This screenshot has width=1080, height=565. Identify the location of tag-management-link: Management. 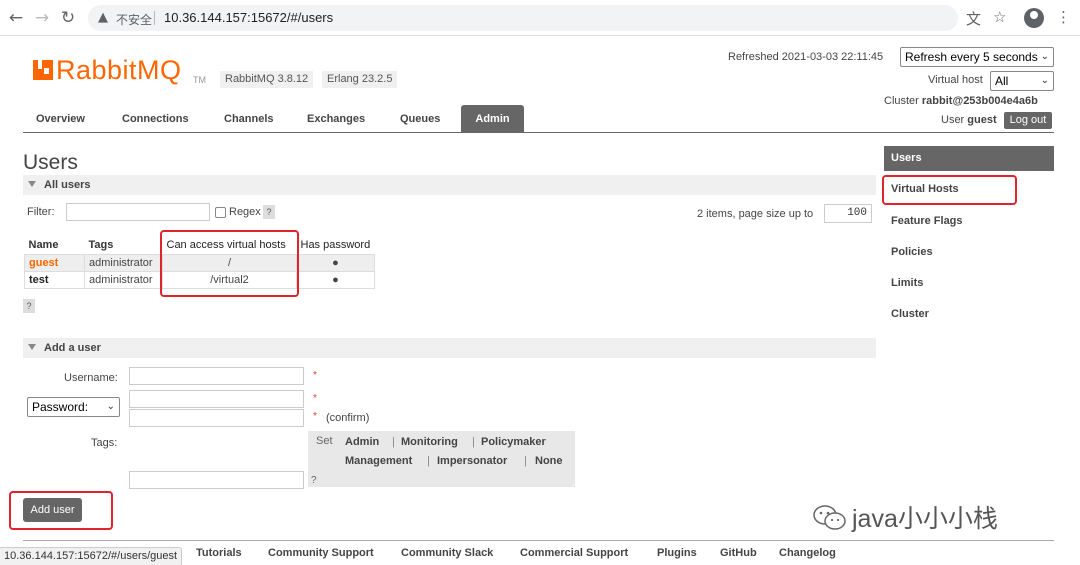
(378, 461).